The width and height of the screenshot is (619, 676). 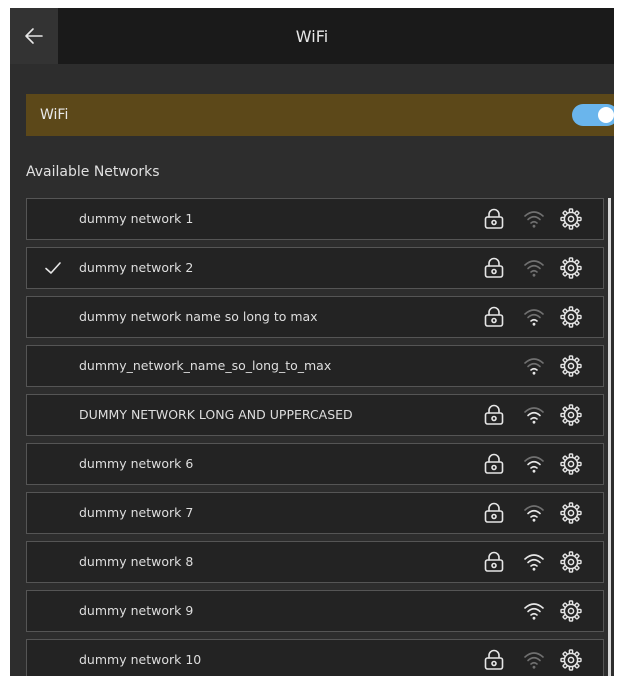 I want to click on page-title: WiFi, so click(x=312, y=36).